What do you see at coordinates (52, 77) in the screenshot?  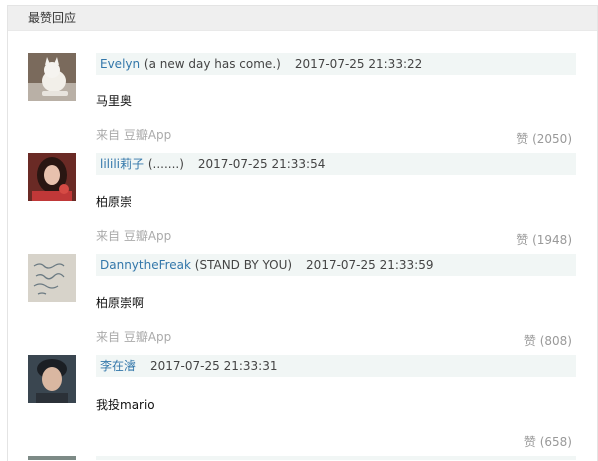 I see `cat-photo-avatar-icon` at bounding box center [52, 77].